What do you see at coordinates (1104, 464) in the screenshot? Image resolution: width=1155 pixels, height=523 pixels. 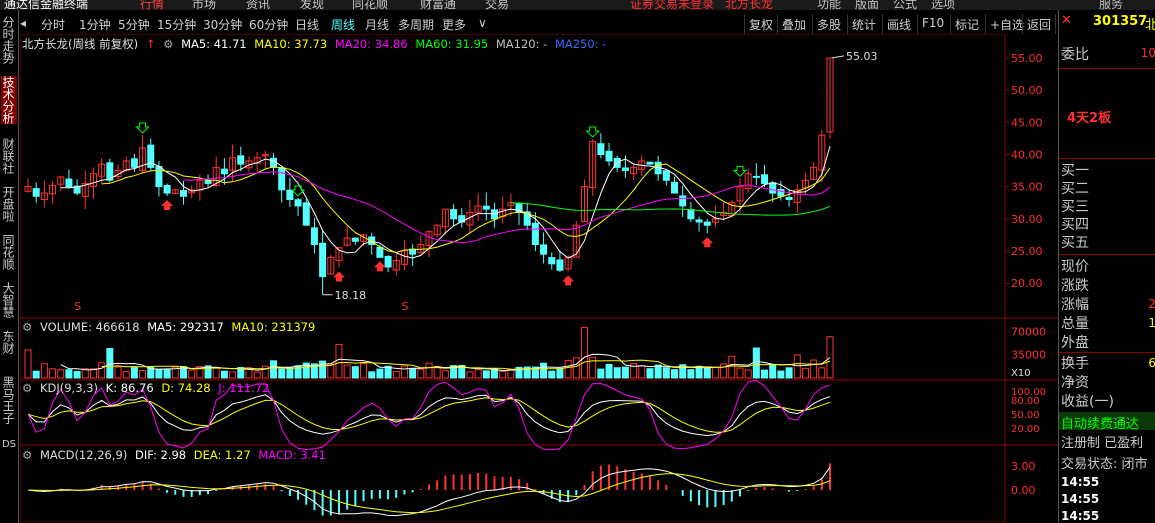 I see `rp-trade-status: 交易状态: 闭市` at bounding box center [1104, 464].